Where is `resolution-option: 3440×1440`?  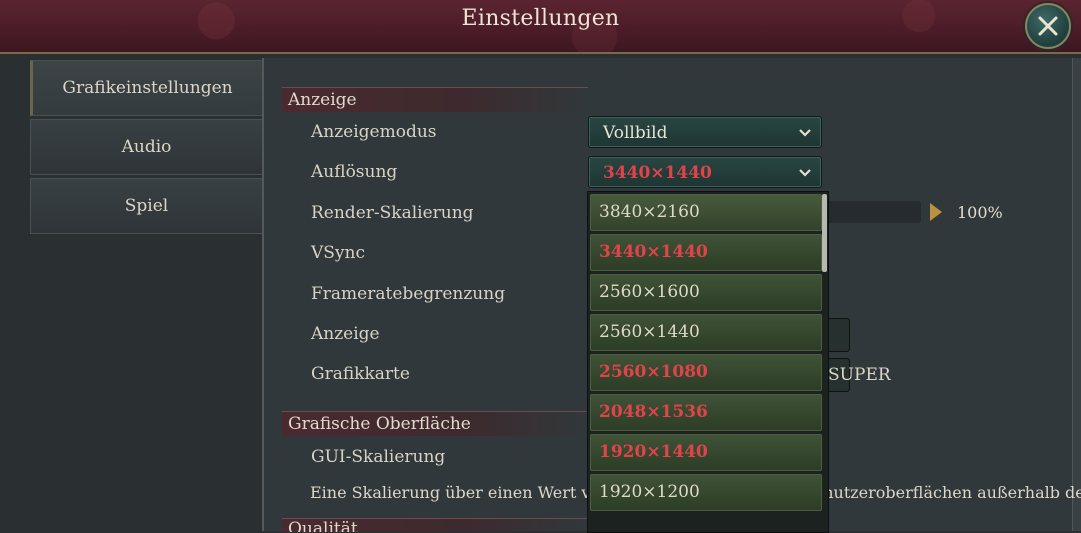
resolution-option: 3440×1440 is located at coordinates (706, 252).